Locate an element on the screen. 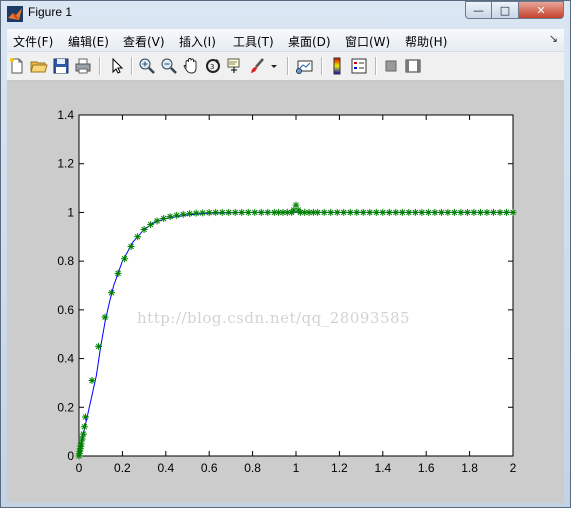 This screenshot has height=508, width=571. svg-text: 3 is located at coordinates (212, 67).